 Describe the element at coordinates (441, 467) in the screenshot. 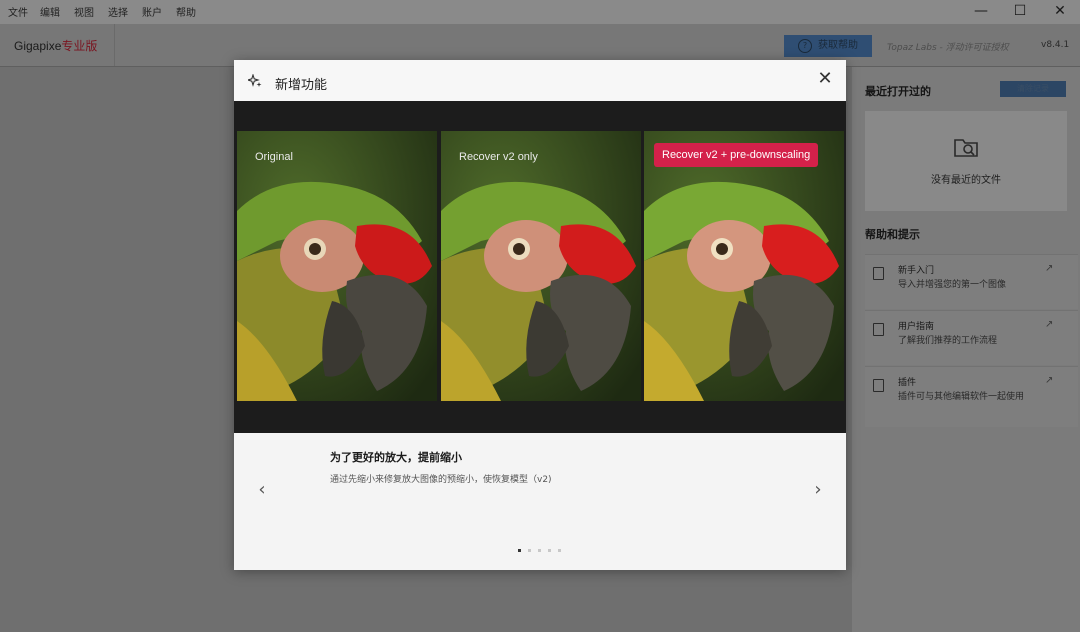

I see `slide-caption: 为了更好的放大，提前缩小 通过先缩小来修复放大图像的预缩小，使恢复模型（v2)` at that location.